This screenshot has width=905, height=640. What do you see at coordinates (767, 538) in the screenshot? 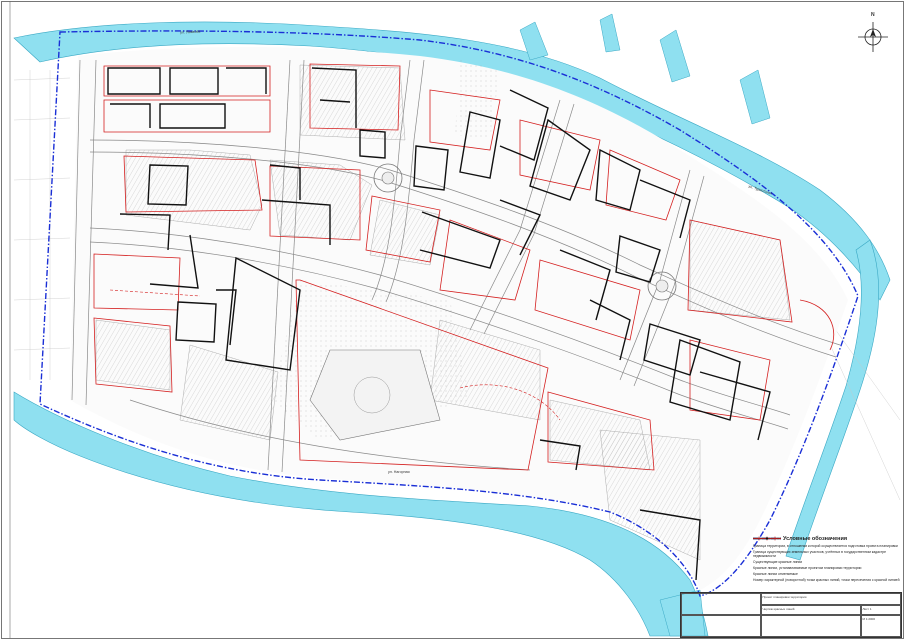
I see `legend-swatch-points` at bounding box center [767, 538].